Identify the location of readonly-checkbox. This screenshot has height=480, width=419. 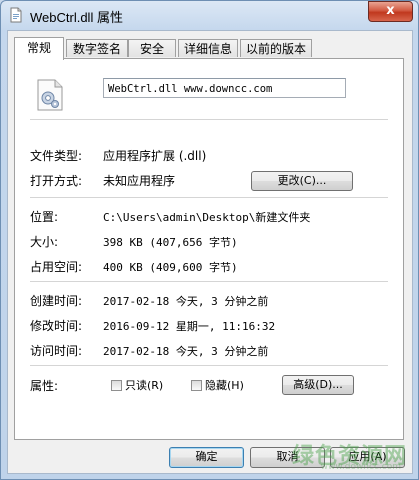
(116, 385).